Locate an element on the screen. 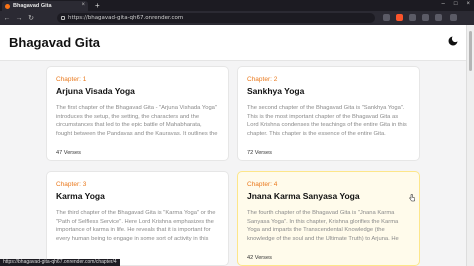  minimize-icon: – is located at coordinates (443, 4).